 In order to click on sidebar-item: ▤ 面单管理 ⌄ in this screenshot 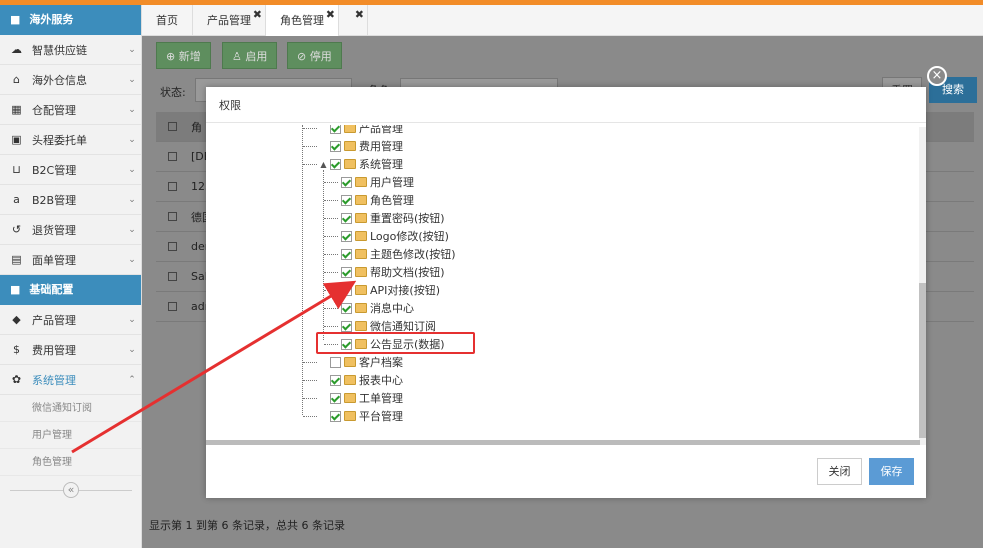, I will do `click(70, 260)`.